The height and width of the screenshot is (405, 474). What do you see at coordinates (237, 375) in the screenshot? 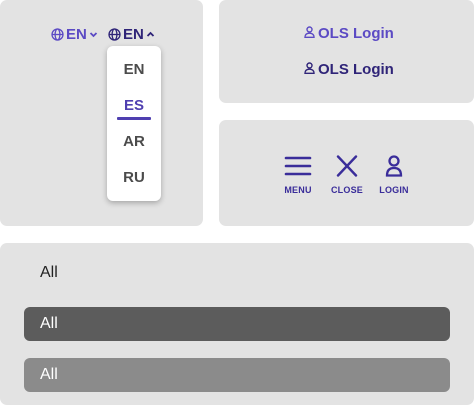
I see `filter-option-hover: All` at bounding box center [237, 375].